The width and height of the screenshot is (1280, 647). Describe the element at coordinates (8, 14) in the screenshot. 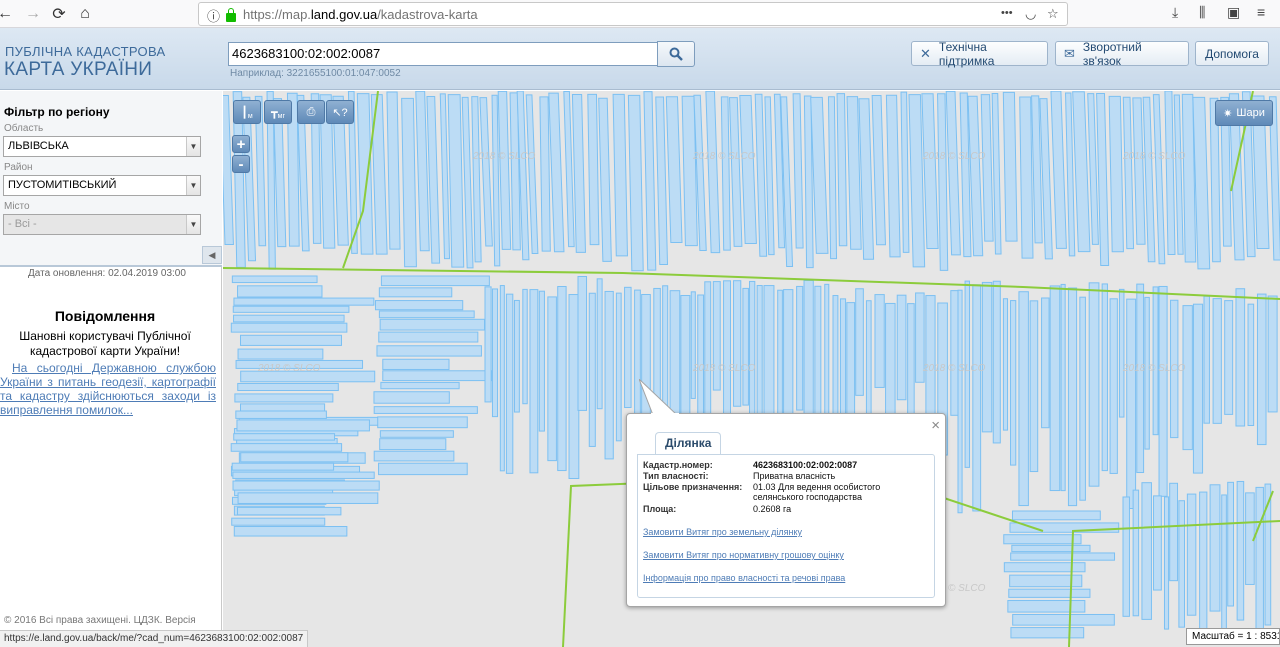

I see `back-icon: ←` at that location.